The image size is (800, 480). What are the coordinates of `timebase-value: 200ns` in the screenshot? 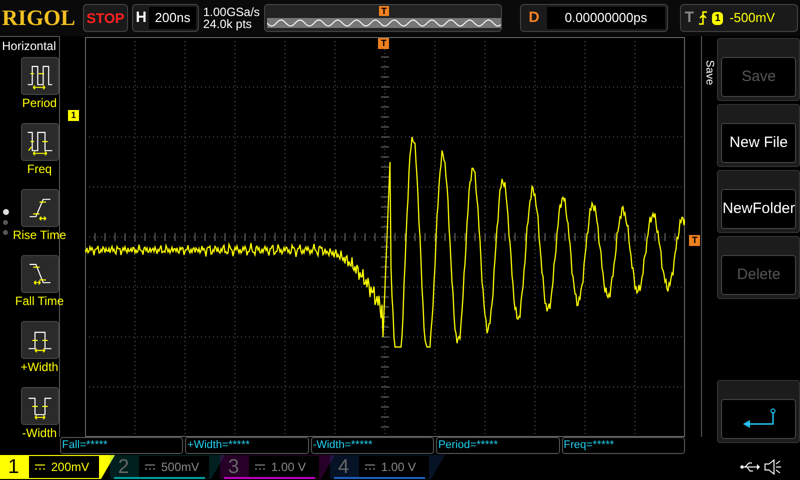 It's located at (172, 18).